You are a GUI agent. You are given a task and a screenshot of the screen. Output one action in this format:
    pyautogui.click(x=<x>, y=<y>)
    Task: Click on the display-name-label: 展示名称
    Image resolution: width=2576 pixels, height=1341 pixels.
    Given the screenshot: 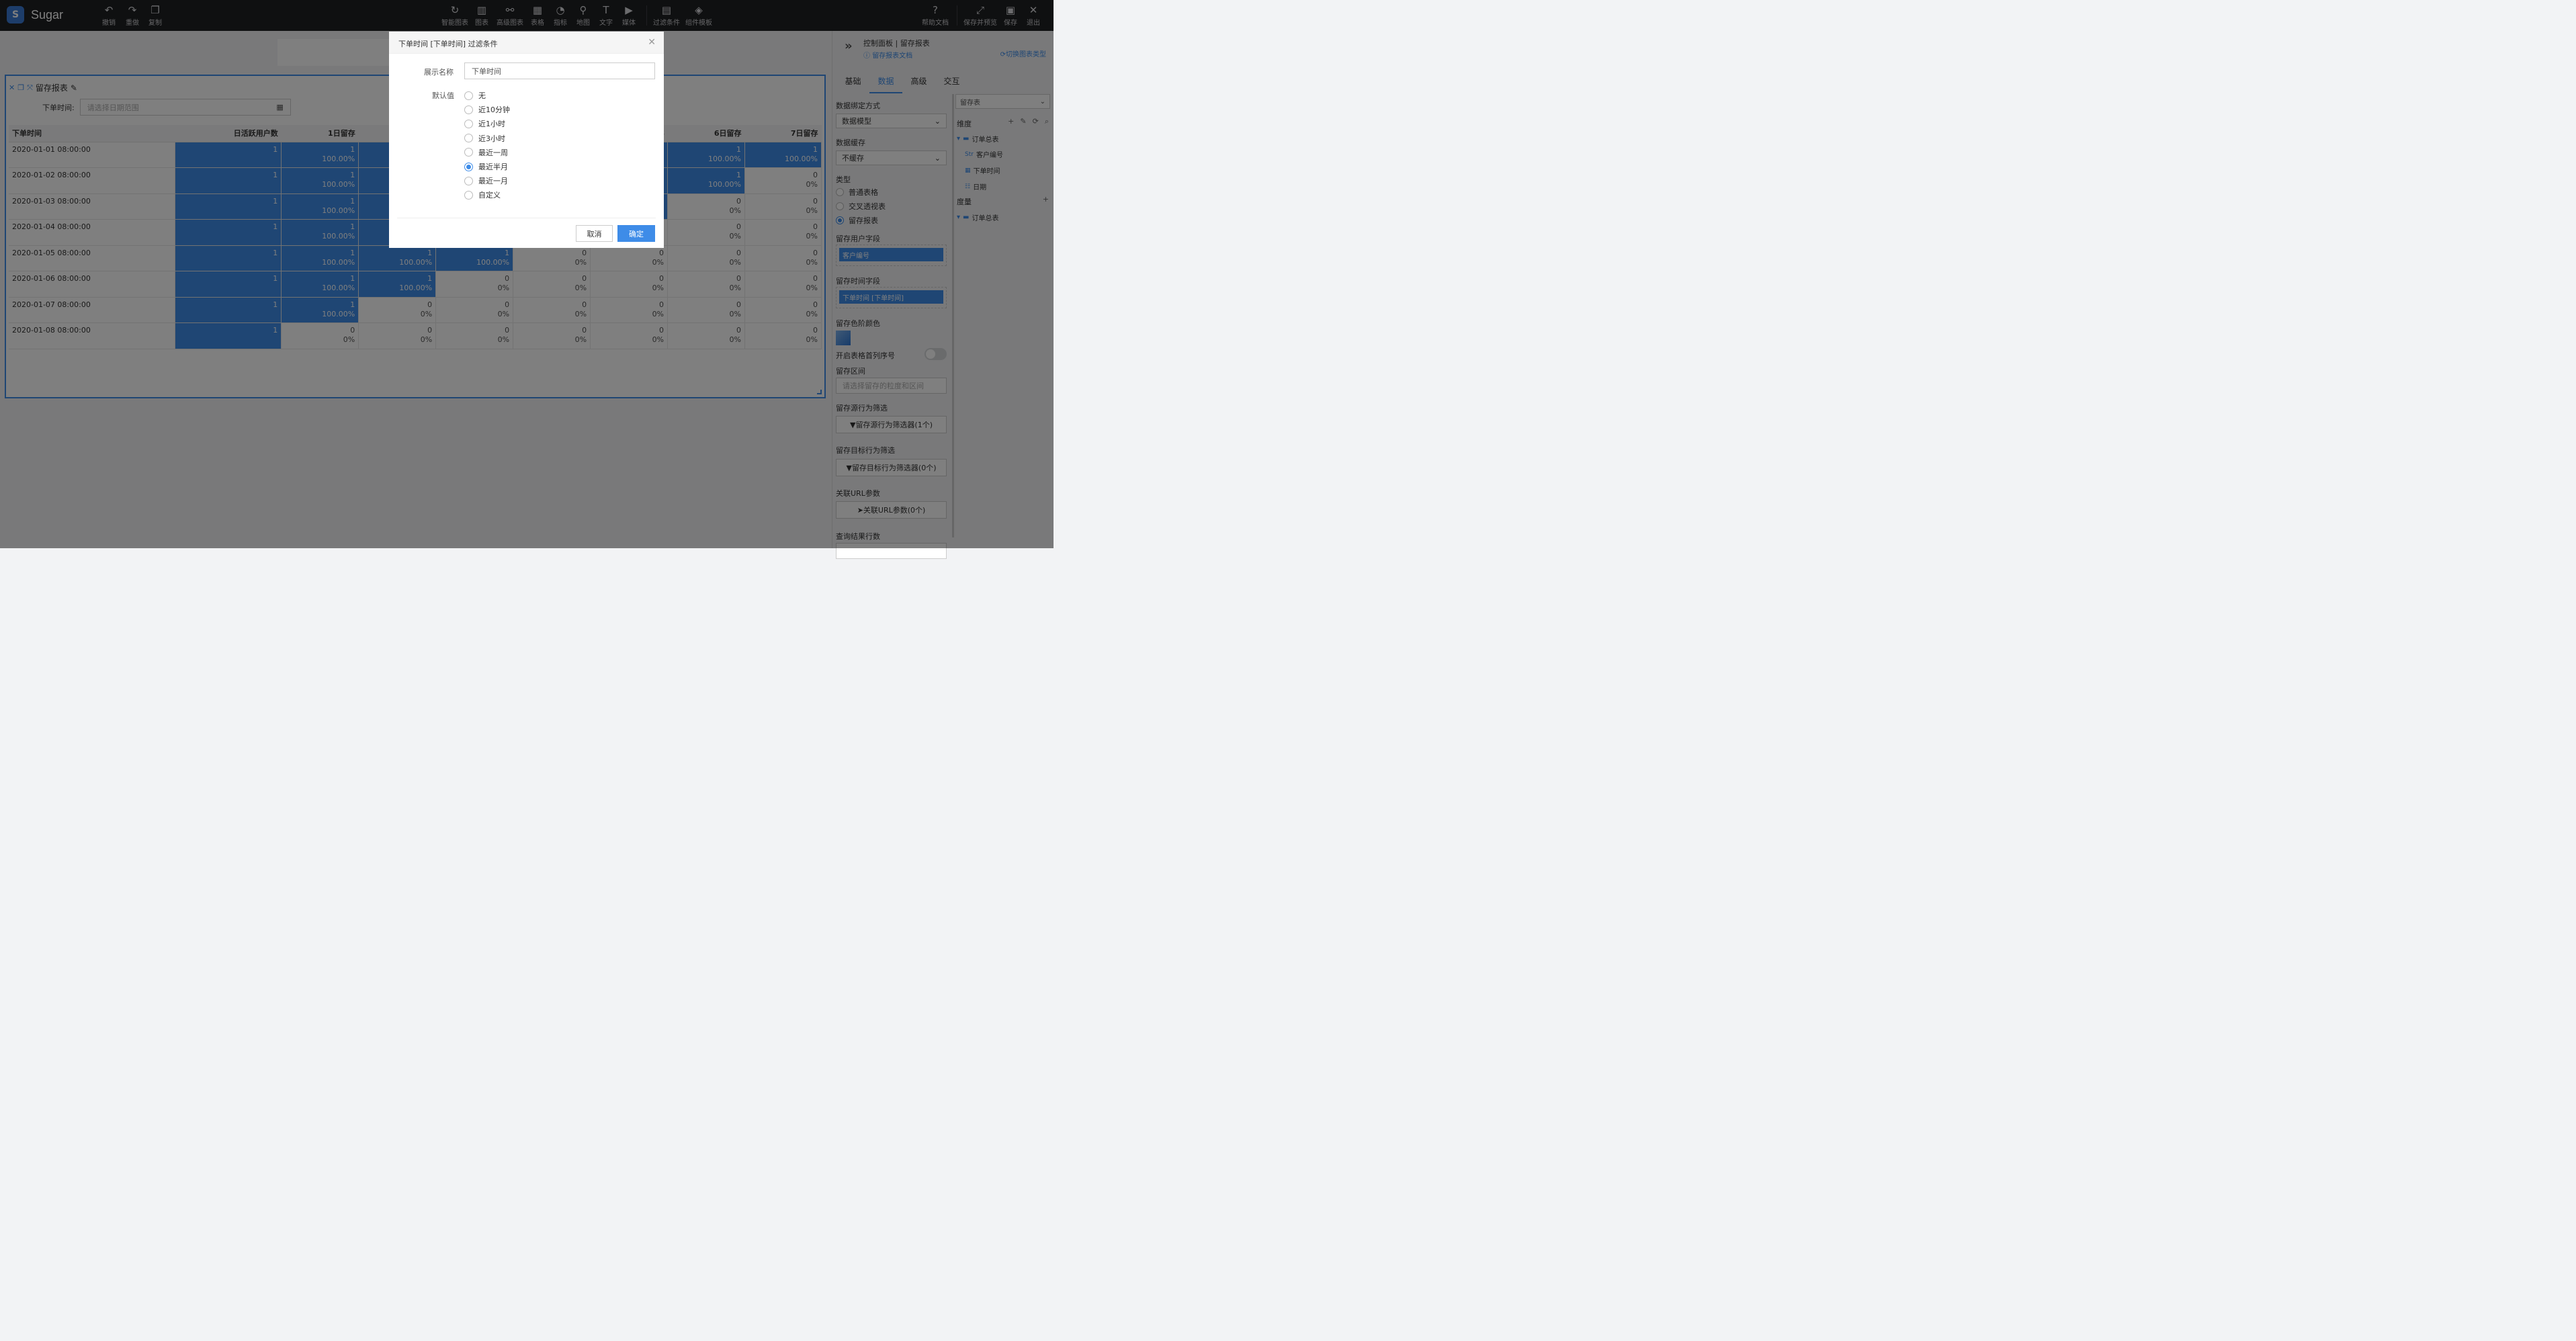 What is the action you would take?
    pyautogui.click(x=439, y=72)
    